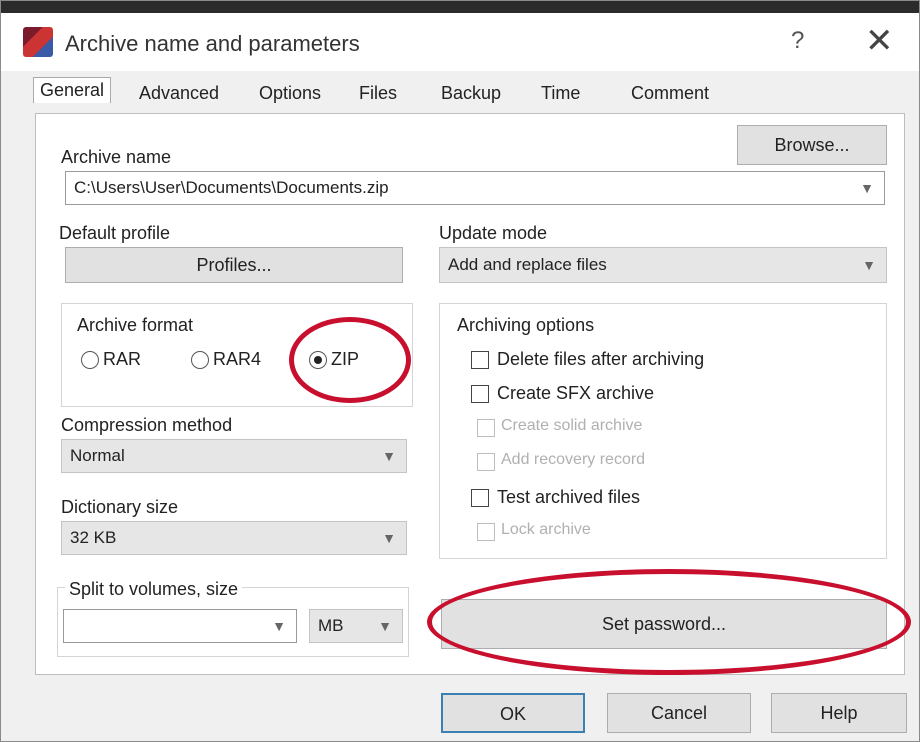  Describe the element at coordinates (493, 233) in the screenshot. I see `update-mode-label: Update mode` at that location.